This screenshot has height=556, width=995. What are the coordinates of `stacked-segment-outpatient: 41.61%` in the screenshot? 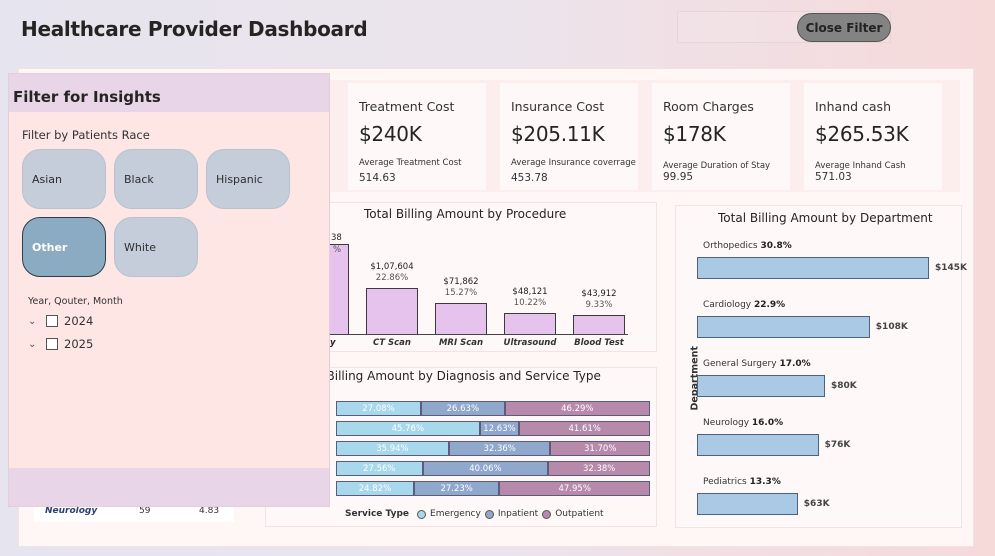 It's located at (584, 428).